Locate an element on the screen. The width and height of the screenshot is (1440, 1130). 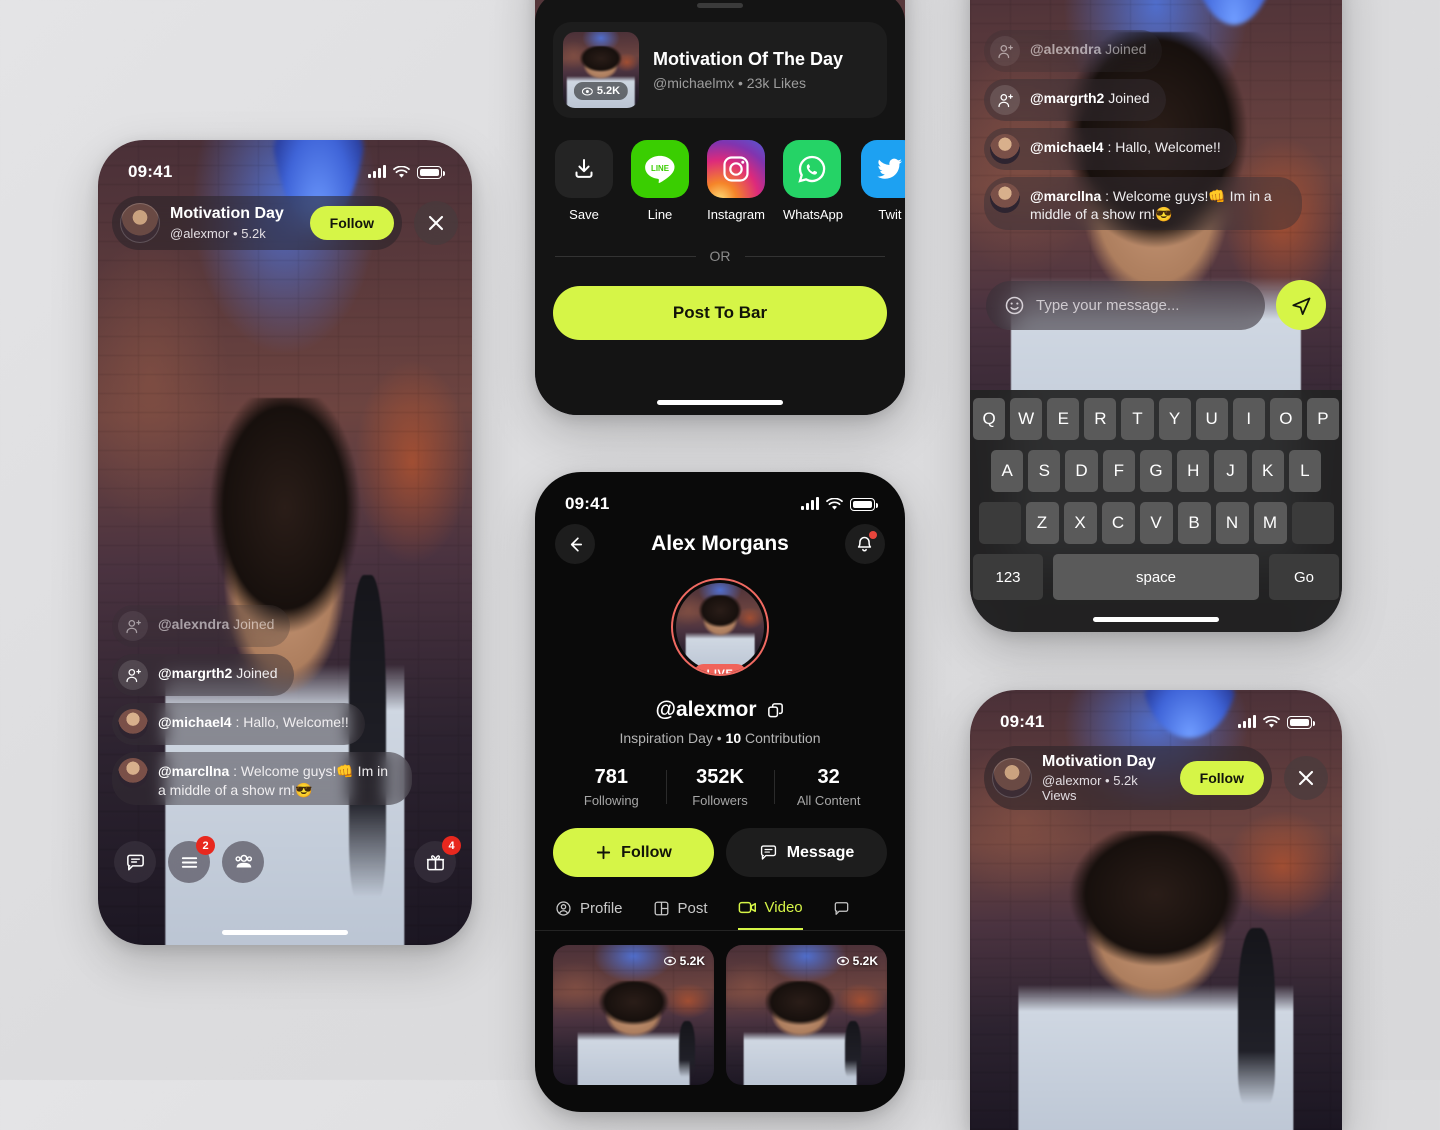
instagram-icon is located at coordinates (736, 169).